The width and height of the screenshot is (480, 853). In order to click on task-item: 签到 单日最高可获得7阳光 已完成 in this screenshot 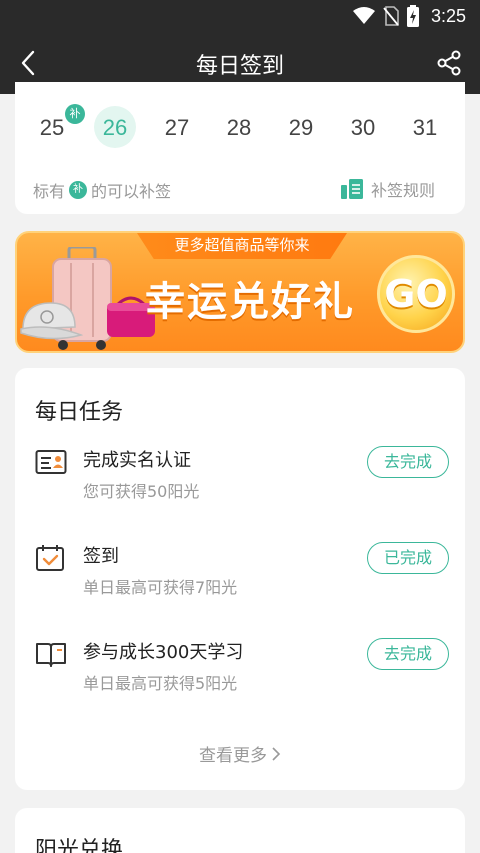, I will do `click(240, 572)`.